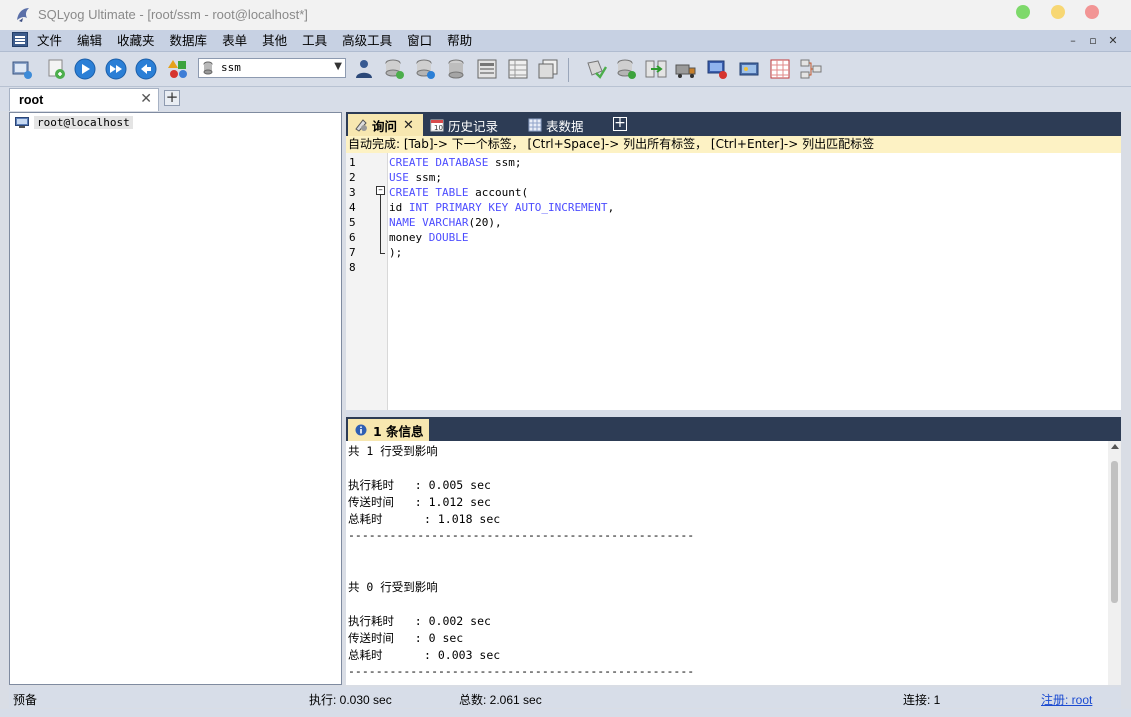 The width and height of the screenshot is (1131, 717). What do you see at coordinates (146, 69) in the screenshot?
I see `stop-query-icon` at bounding box center [146, 69].